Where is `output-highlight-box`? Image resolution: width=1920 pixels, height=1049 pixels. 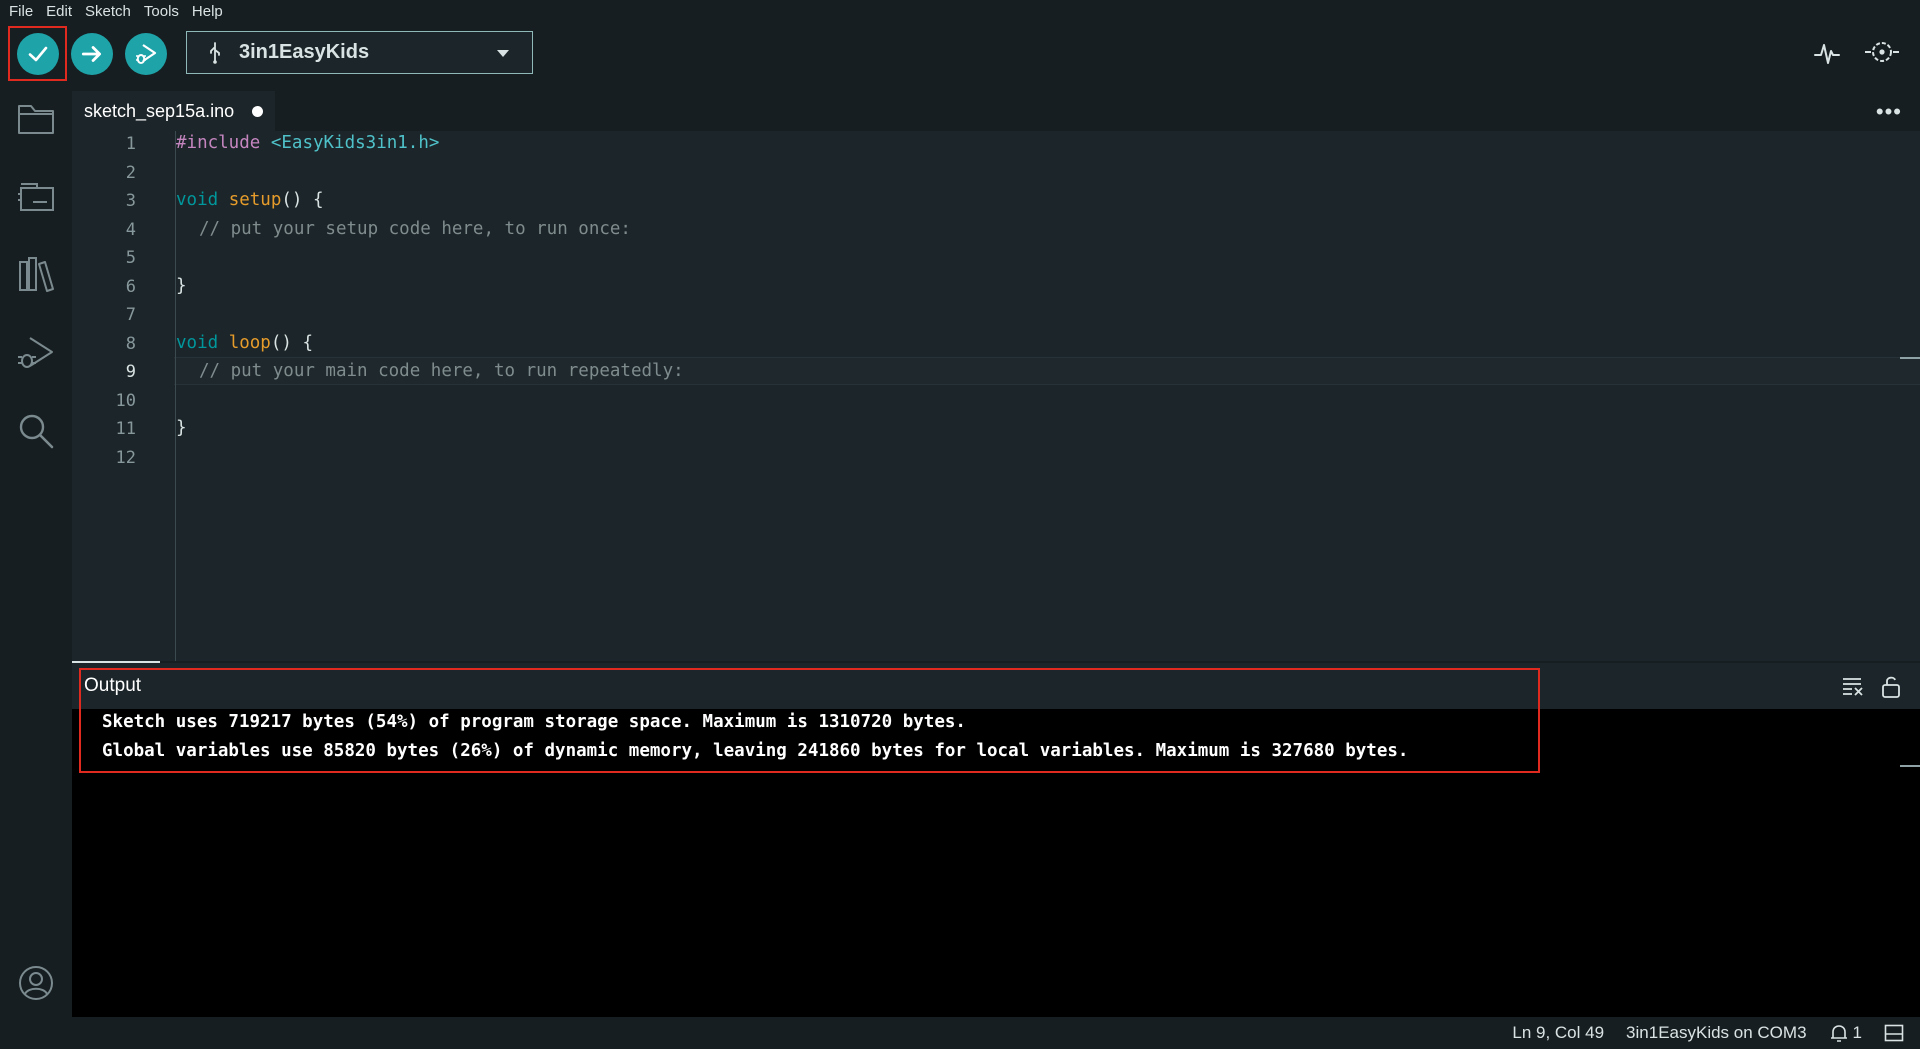
output-highlight-box is located at coordinates (809, 720).